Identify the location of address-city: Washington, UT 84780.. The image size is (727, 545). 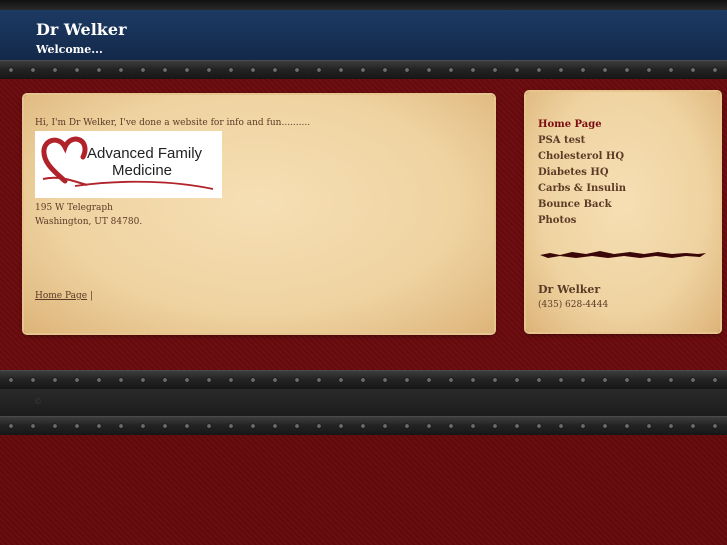
(89, 222).